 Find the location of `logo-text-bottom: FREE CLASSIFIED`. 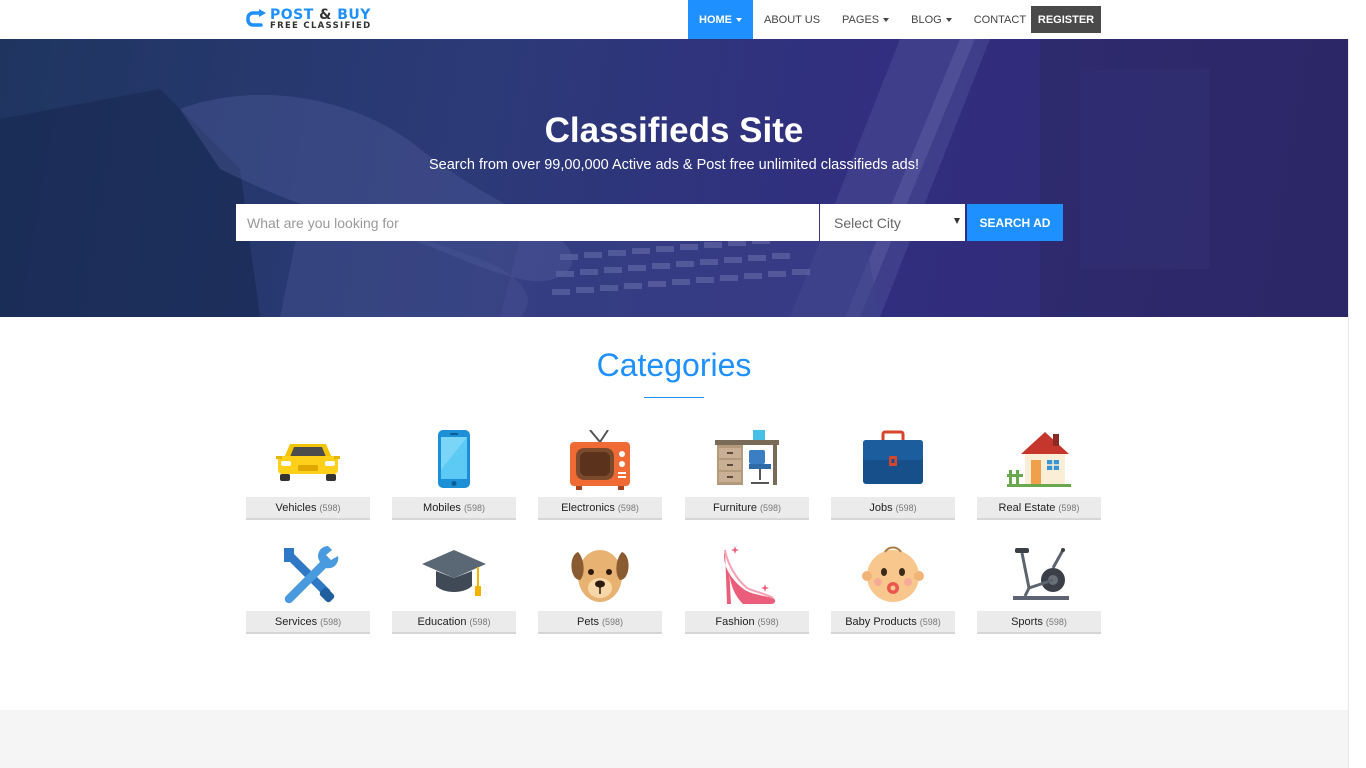

logo-text-bottom: FREE CLASSIFIED is located at coordinates (321, 26).